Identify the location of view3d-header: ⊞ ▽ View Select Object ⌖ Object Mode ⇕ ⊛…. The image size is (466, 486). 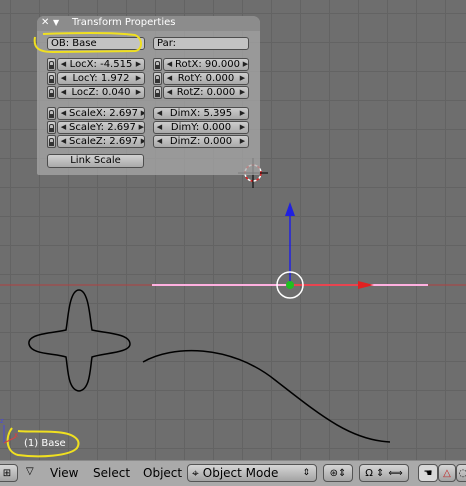
(233, 473).